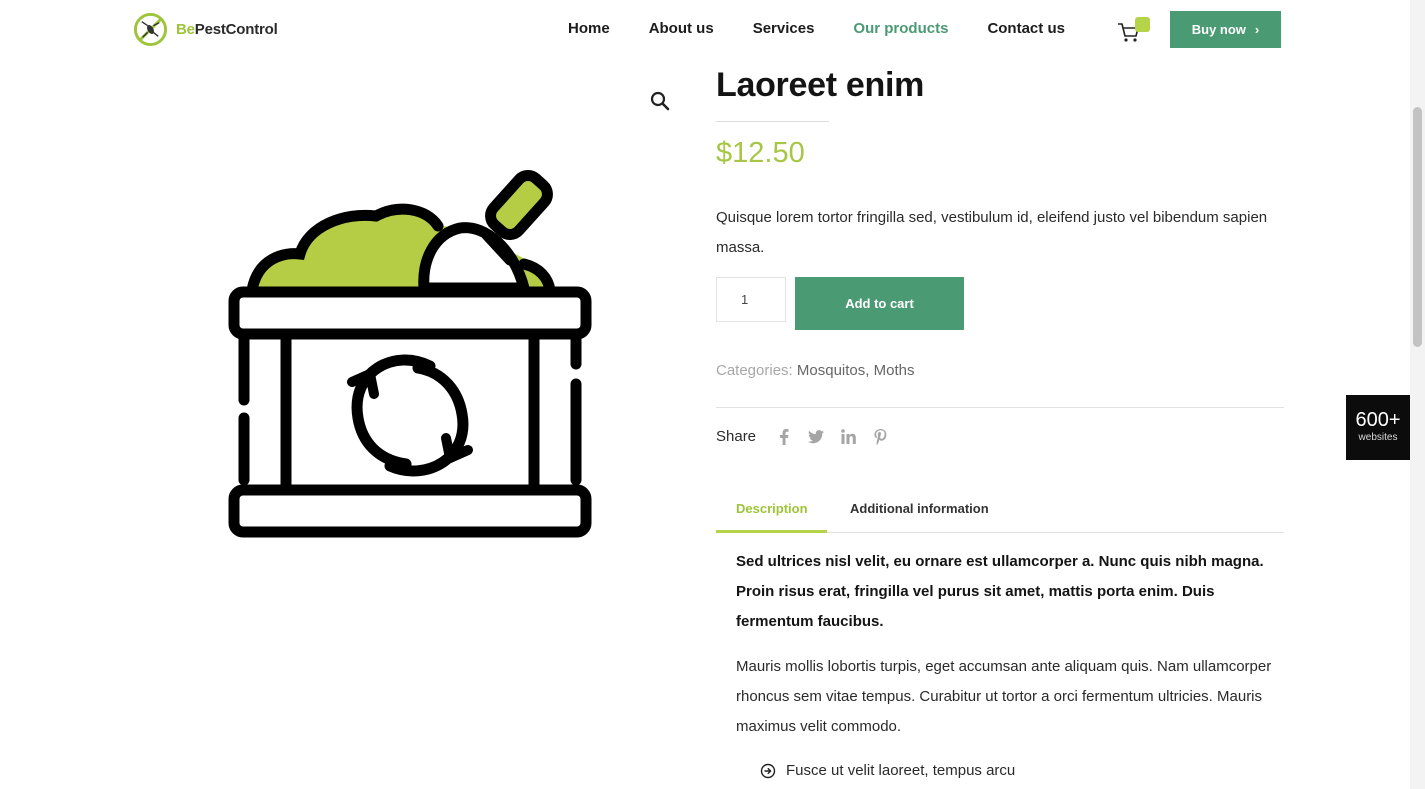  Describe the element at coordinates (660, 101) in the screenshot. I see `magnifier-icon` at that location.